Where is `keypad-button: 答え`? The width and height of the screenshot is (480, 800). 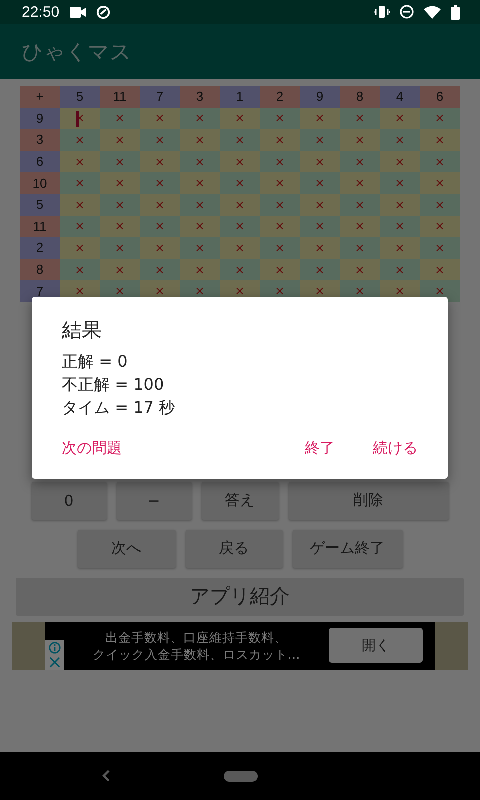 keypad-button: 答え is located at coordinates (240, 501).